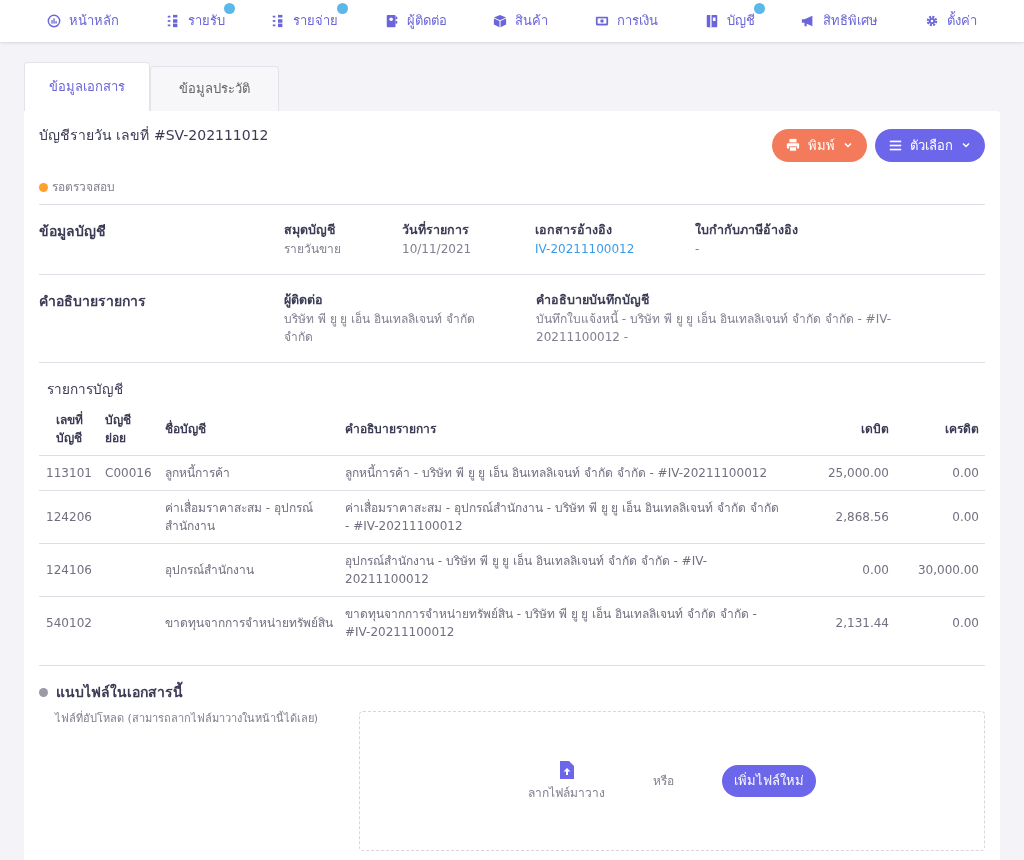 This screenshot has width=1024, height=860. What do you see at coordinates (129, 429) in the screenshot?
I see `column-header: บัญชี ย่อย` at bounding box center [129, 429].